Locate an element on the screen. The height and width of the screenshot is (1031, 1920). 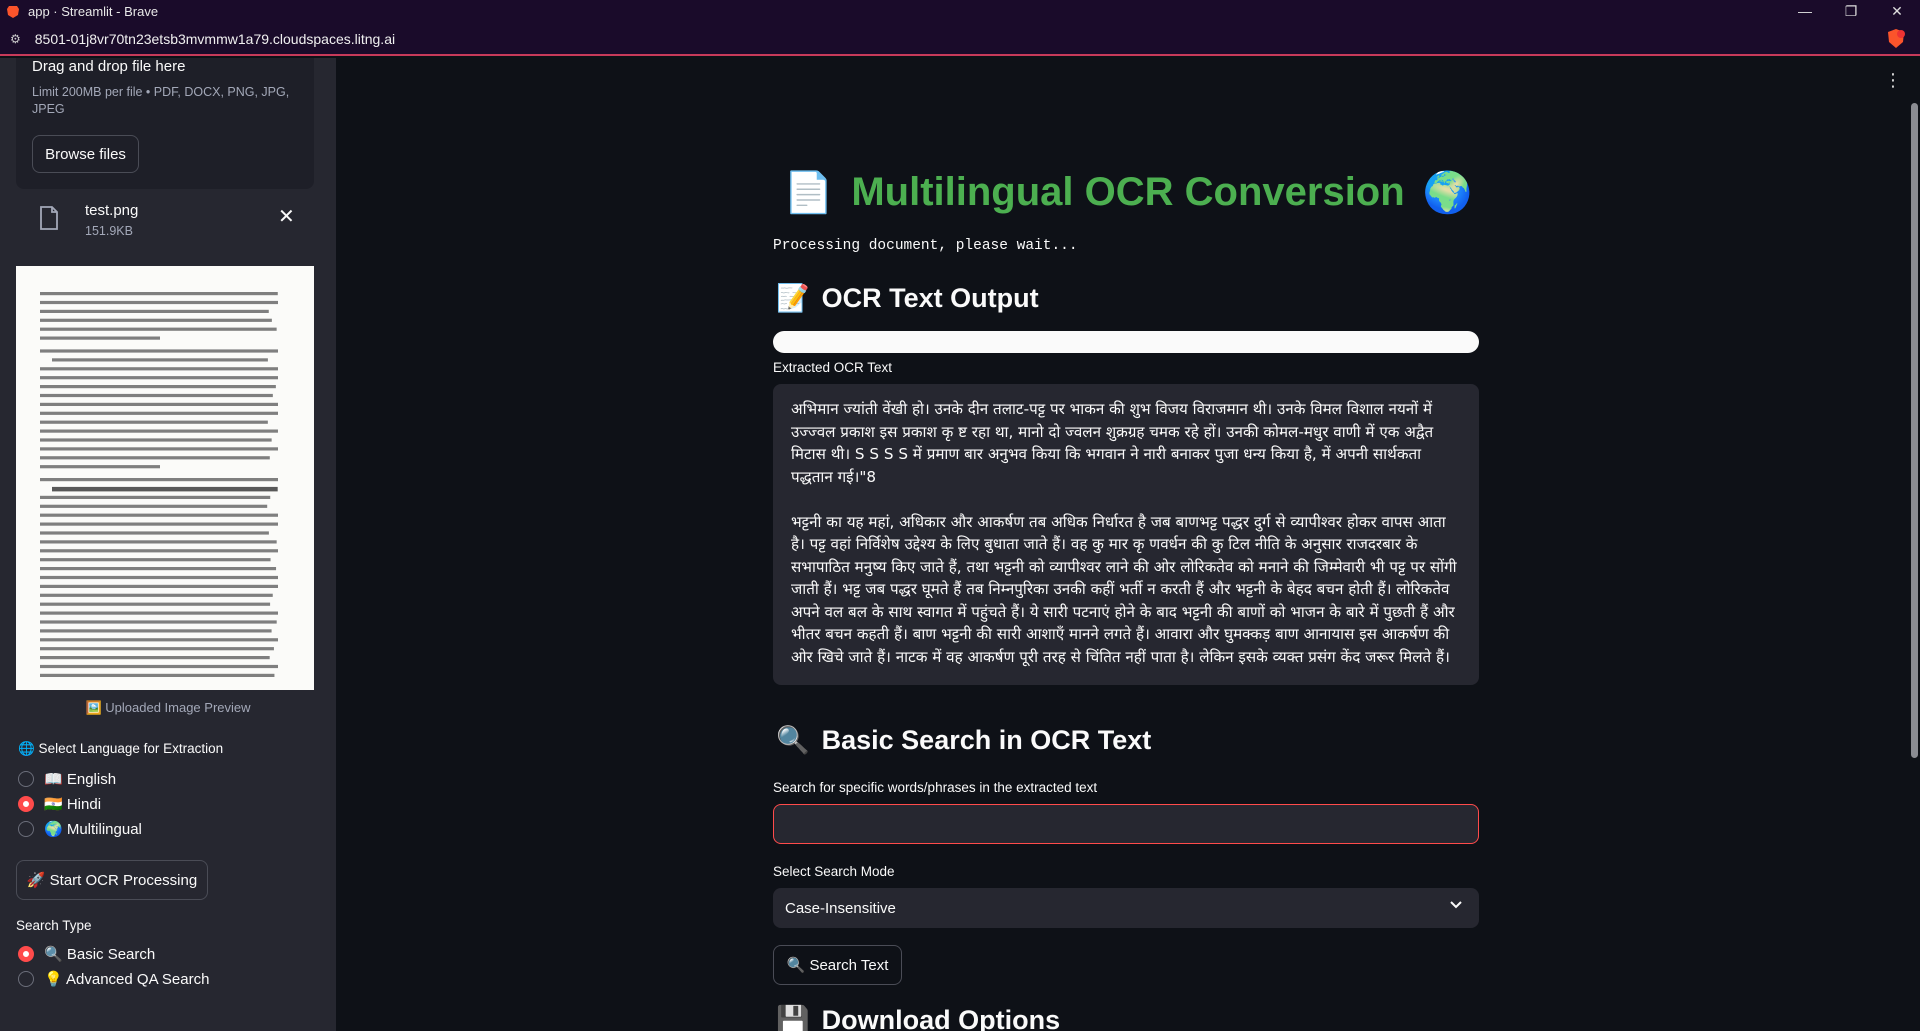
globe-icon: 🌍 is located at coordinates (1447, 193).